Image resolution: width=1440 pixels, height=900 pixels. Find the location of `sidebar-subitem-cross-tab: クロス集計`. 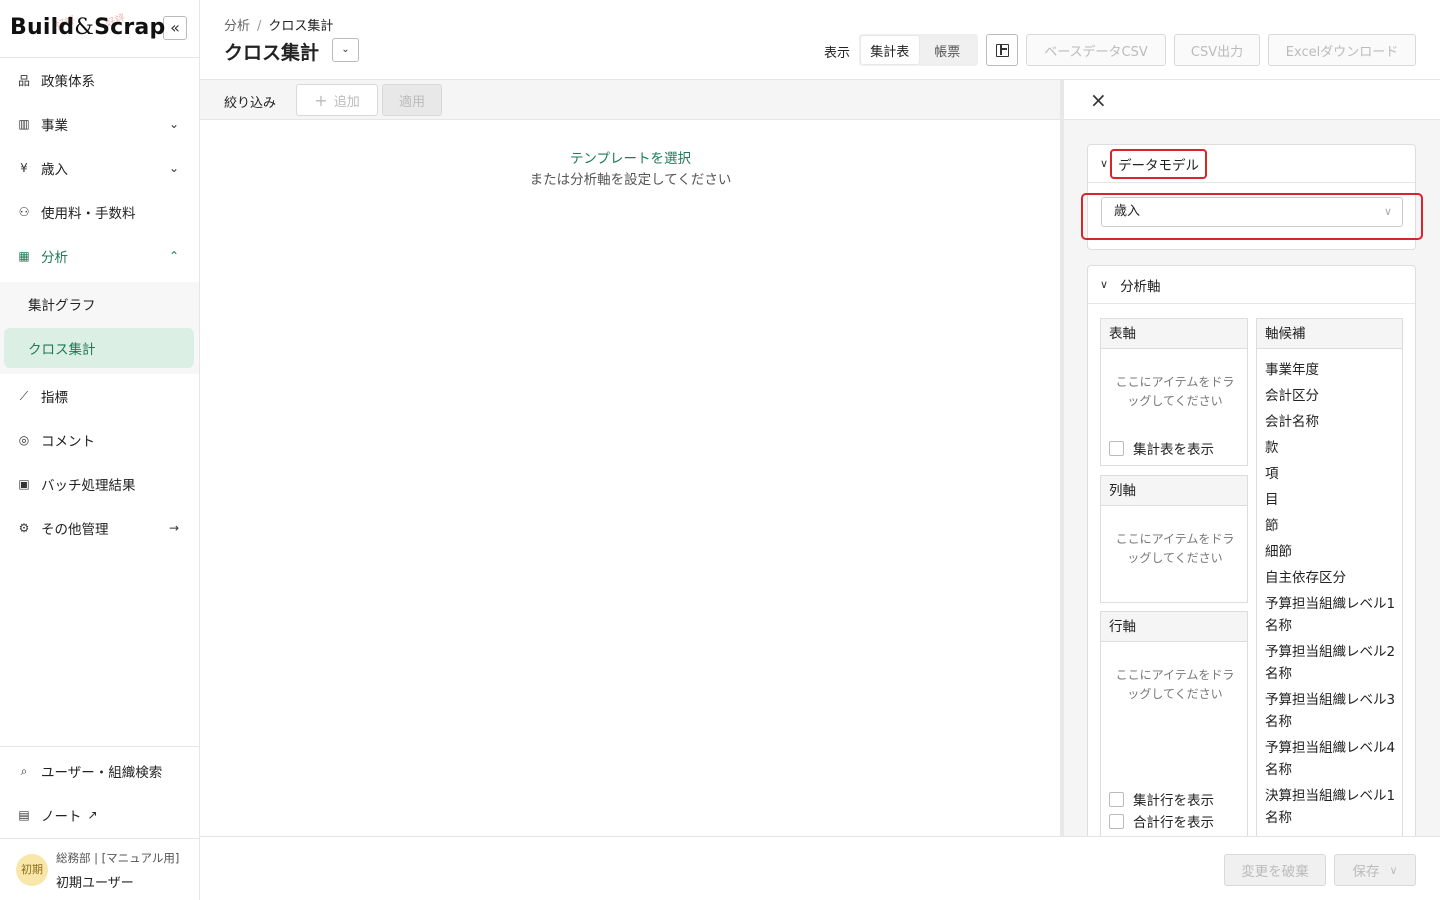

sidebar-subitem-cross-tab: クロス集計 is located at coordinates (99, 348).